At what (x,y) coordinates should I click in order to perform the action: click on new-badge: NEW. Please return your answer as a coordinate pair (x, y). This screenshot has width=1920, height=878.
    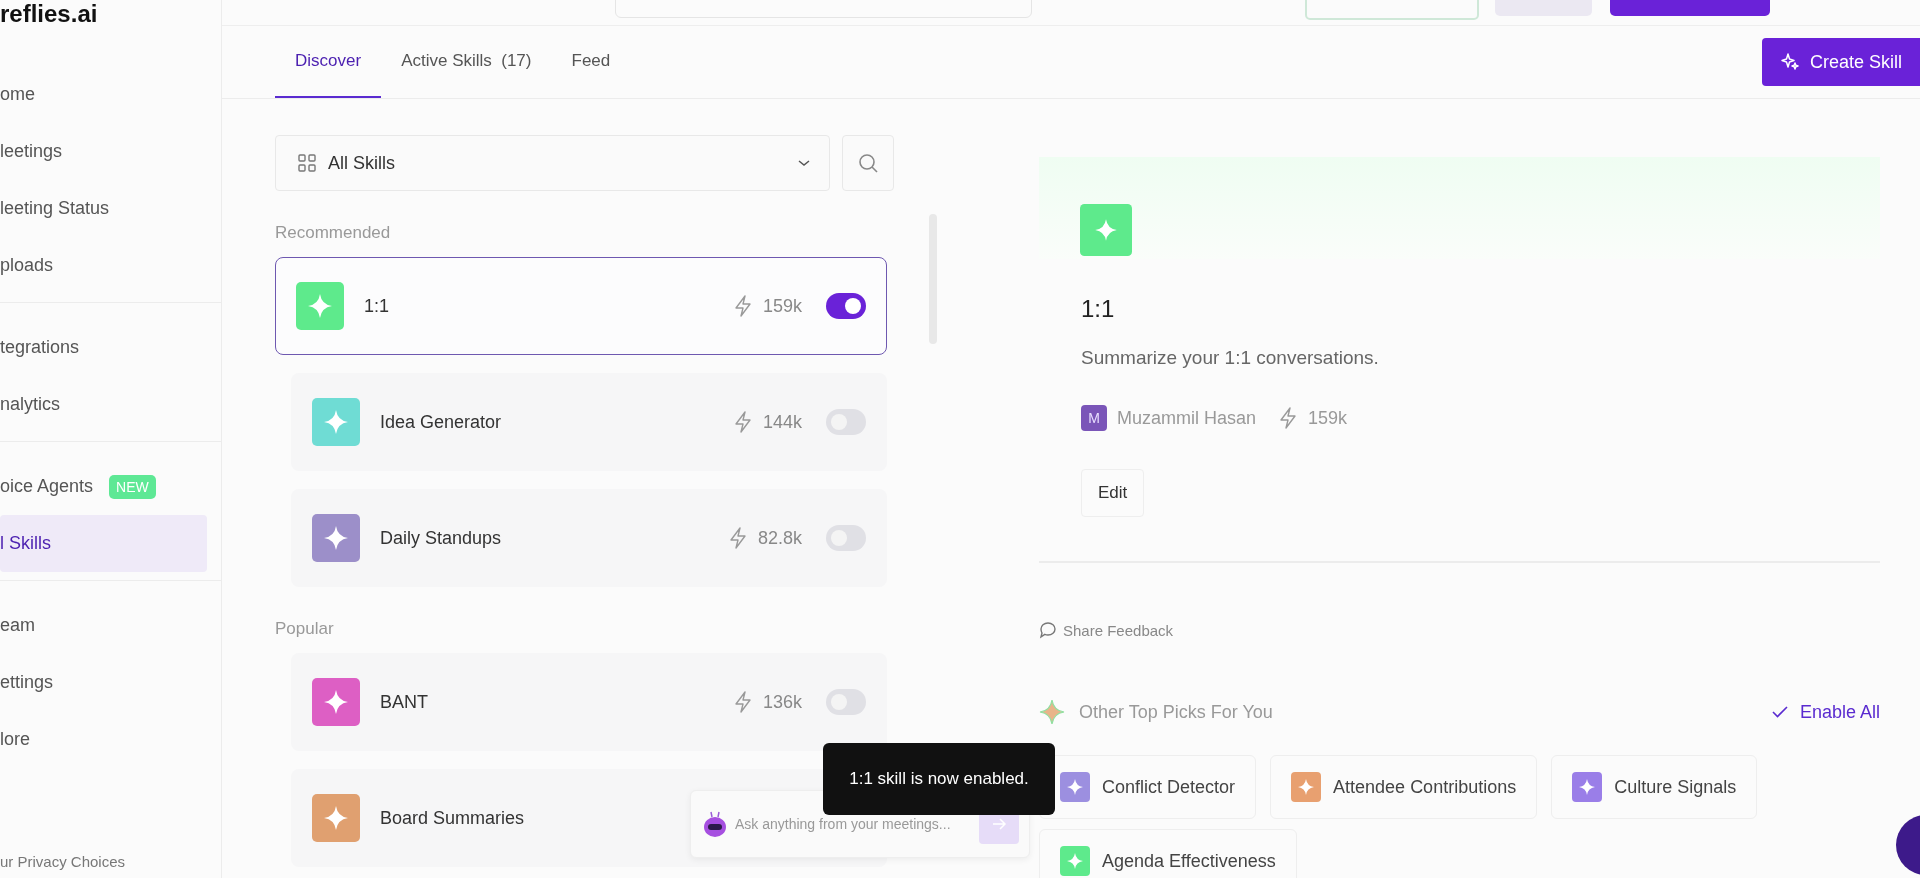
    Looking at the image, I should click on (132, 486).